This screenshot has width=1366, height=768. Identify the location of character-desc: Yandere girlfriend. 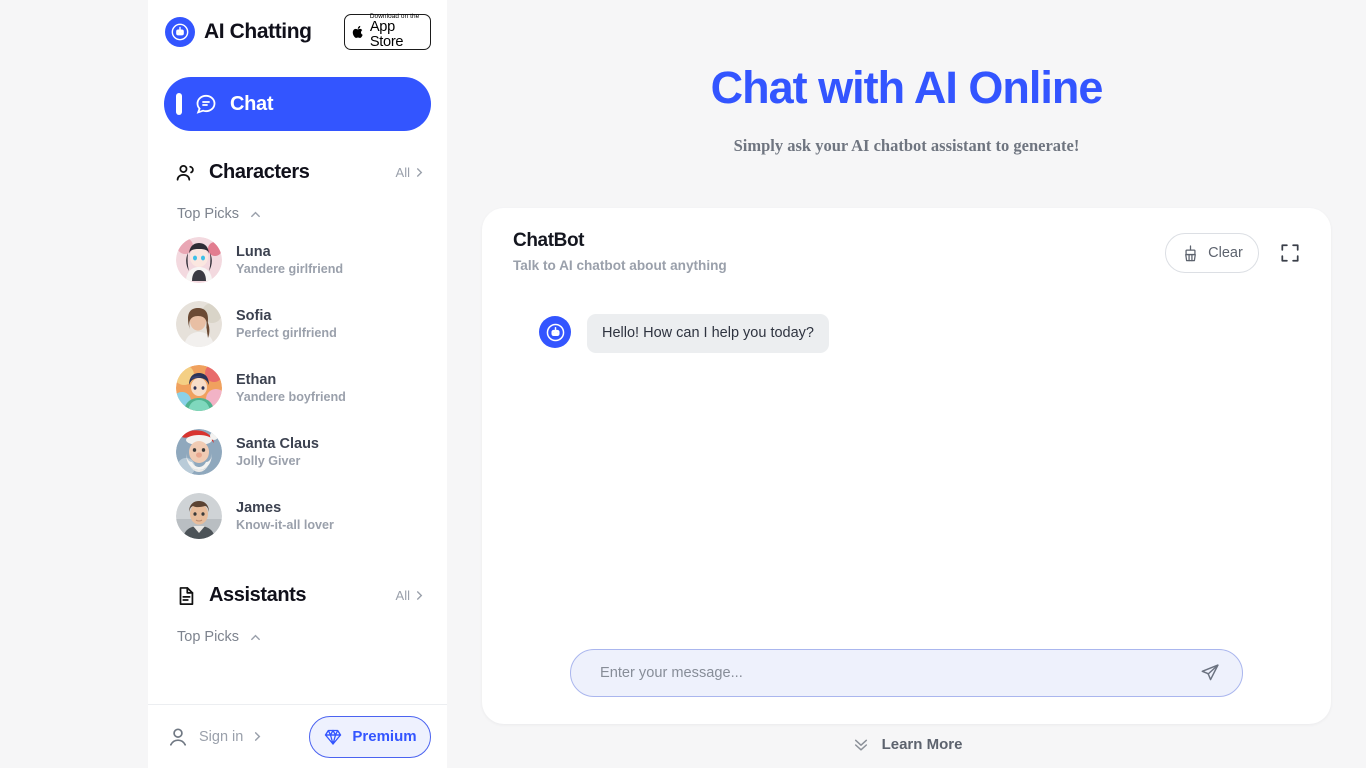
(290, 269).